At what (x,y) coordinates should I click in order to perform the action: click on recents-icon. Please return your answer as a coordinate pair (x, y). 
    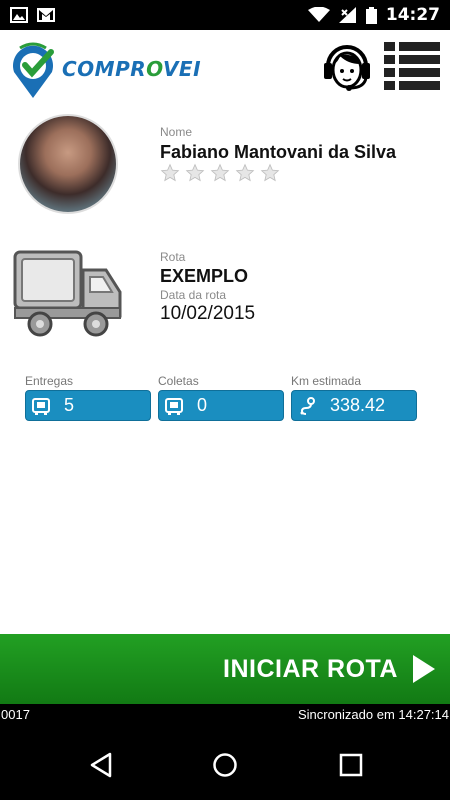
    Looking at the image, I should click on (351, 765).